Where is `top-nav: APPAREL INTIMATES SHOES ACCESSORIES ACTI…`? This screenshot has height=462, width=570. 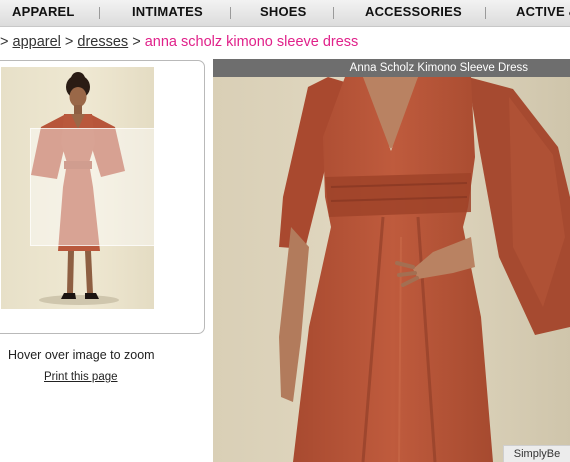
top-nav: APPAREL INTIMATES SHOES ACCESSORIES ACTI… is located at coordinates (285, 13).